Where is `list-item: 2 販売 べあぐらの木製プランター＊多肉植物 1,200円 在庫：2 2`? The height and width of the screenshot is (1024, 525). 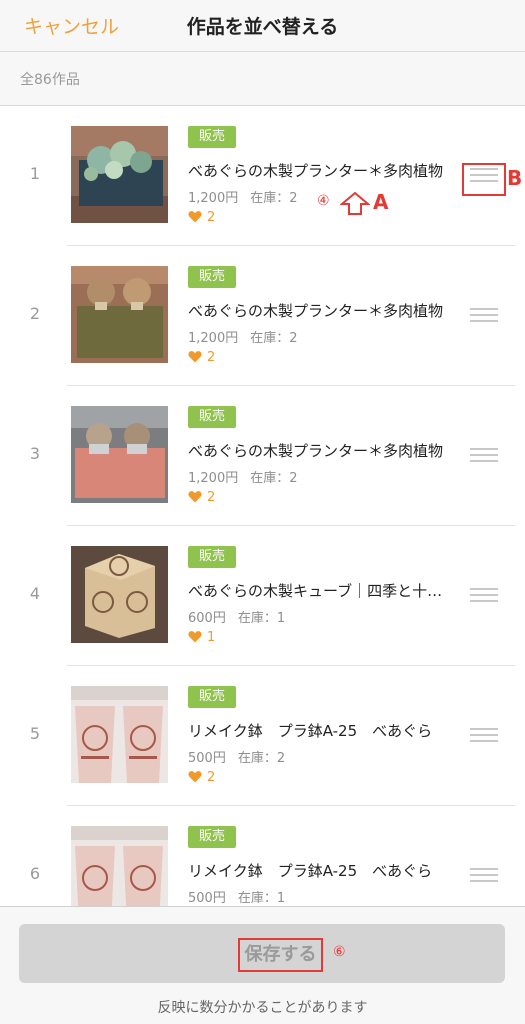
list-item: 2 販売 べあぐらの木製プランター＊多肉植物 1,200円 在庫：2 2 is located at coordinates (262, 316).